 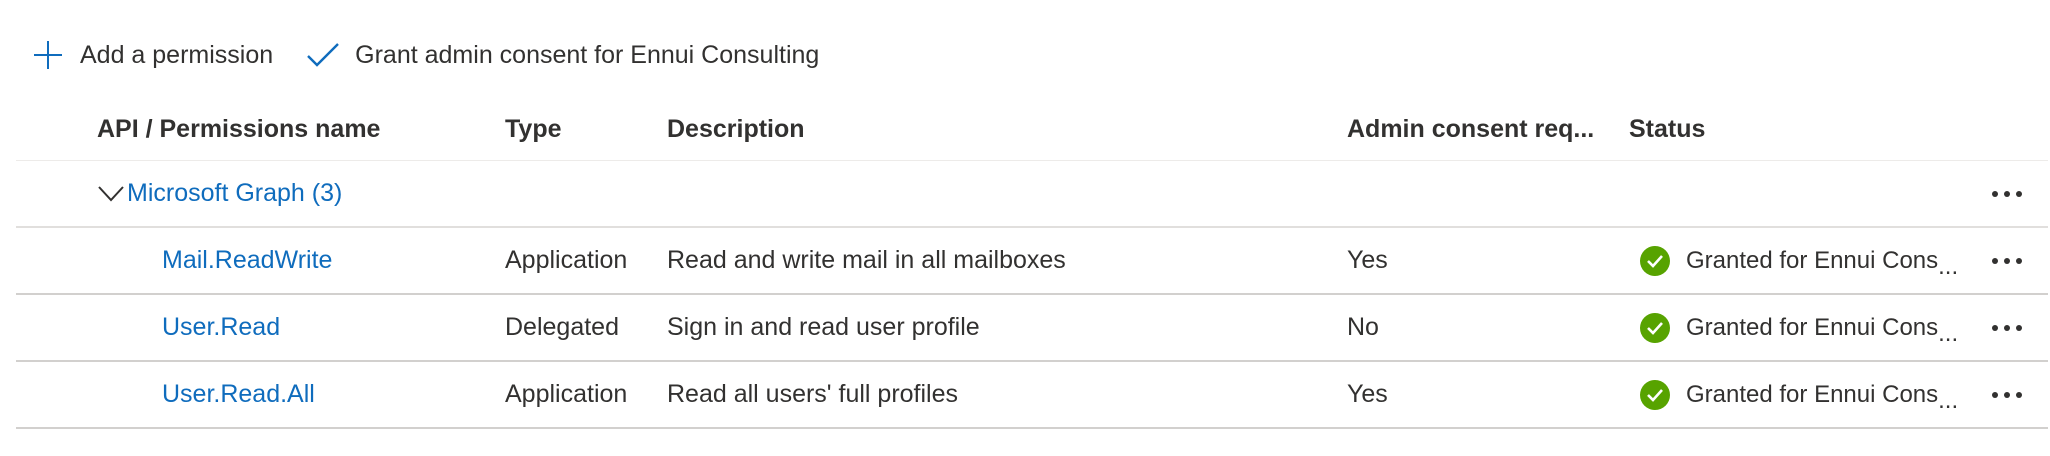 What do you see at coordinates (1363, 327) in the screenshot?
I see `admin-consent-required: No` at bounding box center [1363, 327].